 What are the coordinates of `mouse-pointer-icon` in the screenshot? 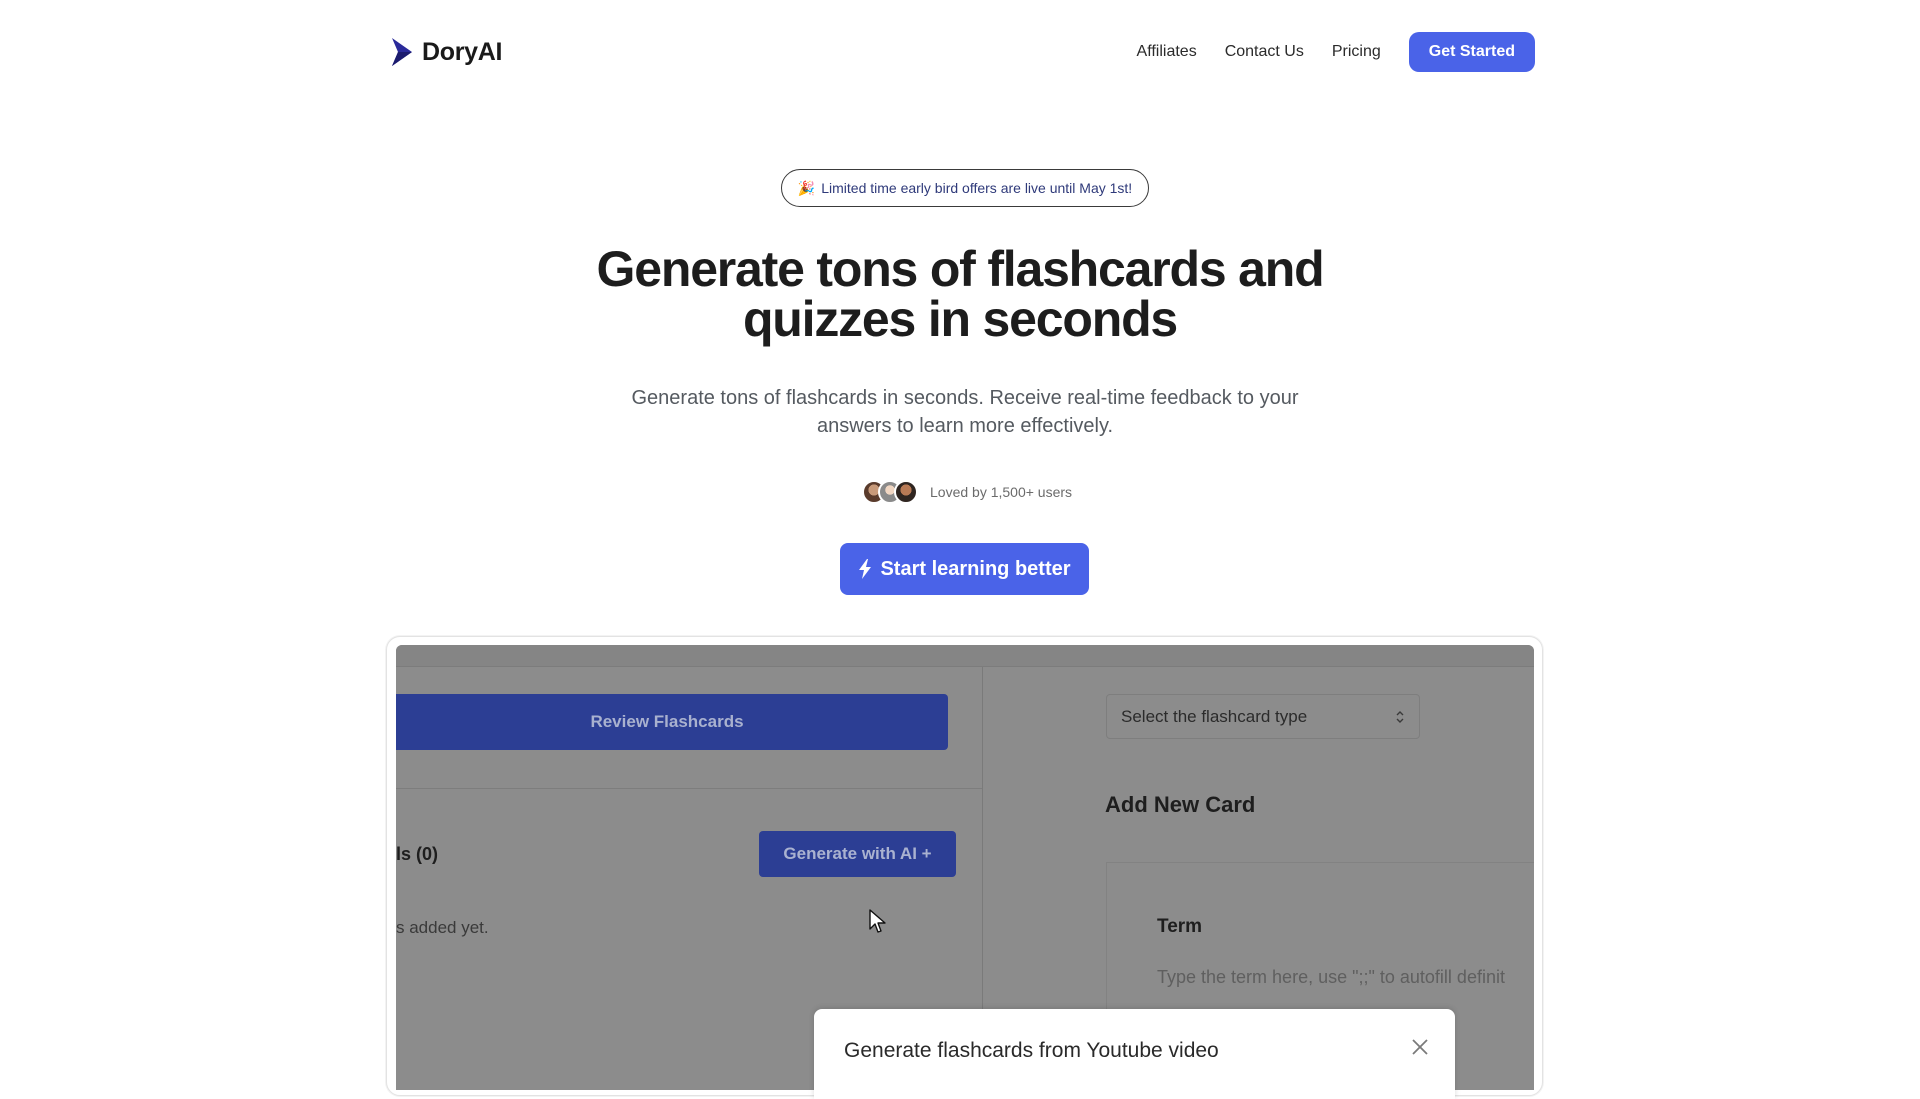 It's located at (877, 921).